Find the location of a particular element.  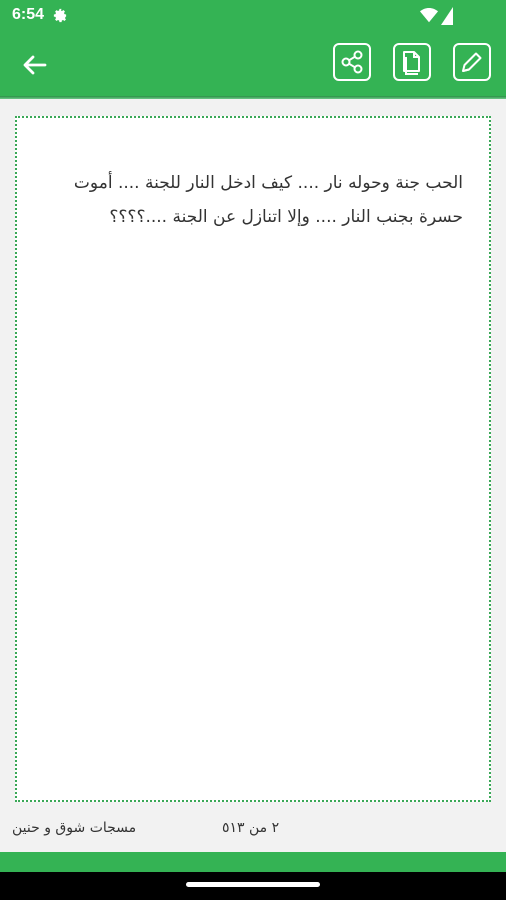

share-icon is located at coordinates (352, 62).